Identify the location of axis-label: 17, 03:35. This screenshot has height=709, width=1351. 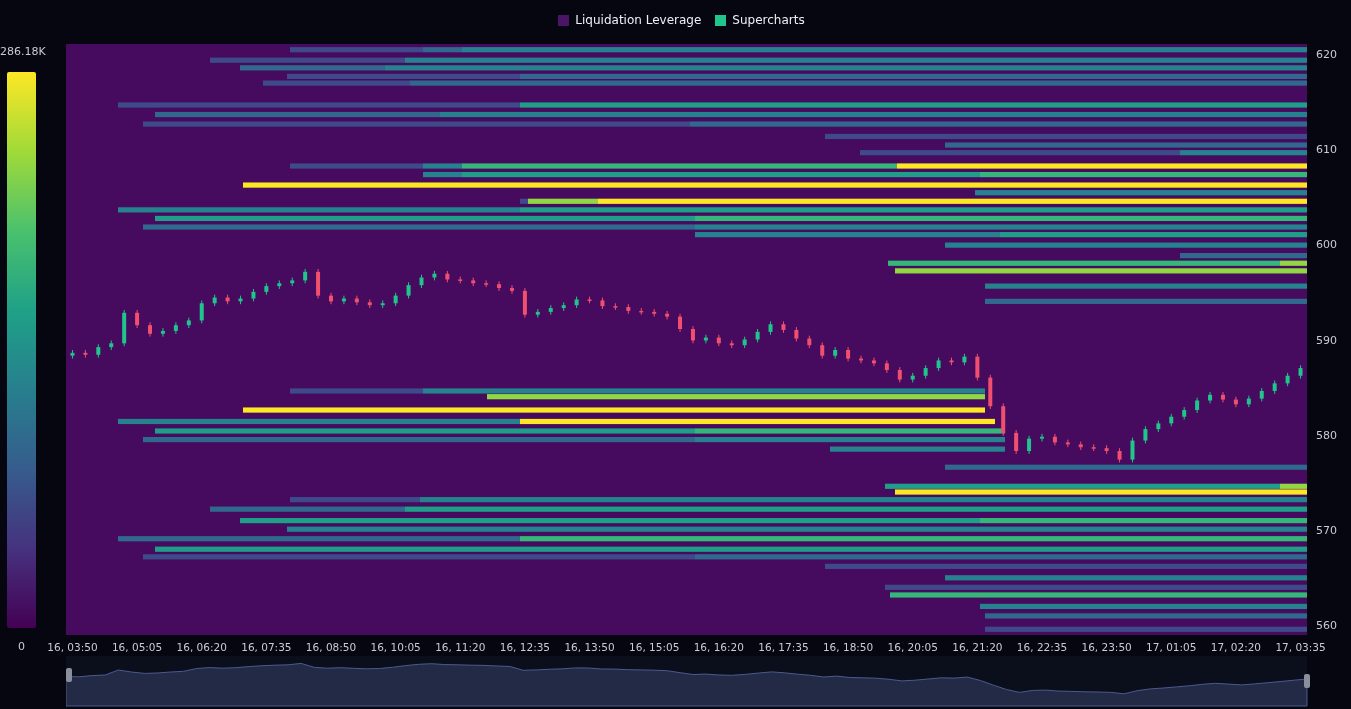
(1300, 647).